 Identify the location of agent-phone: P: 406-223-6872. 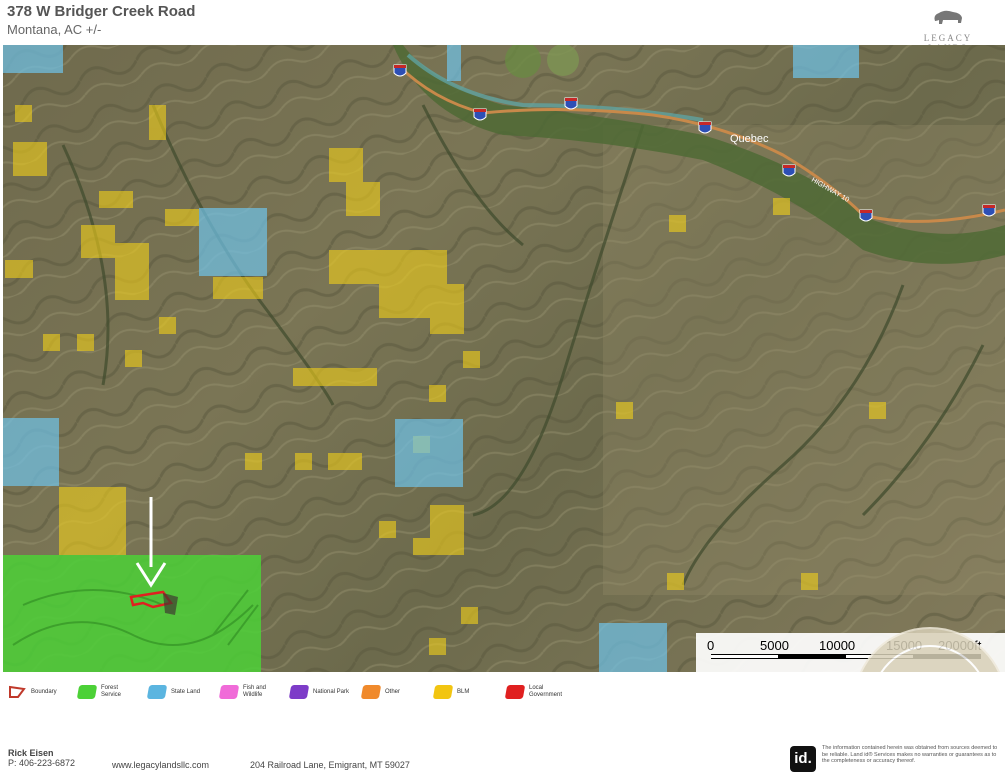
(42, 763).